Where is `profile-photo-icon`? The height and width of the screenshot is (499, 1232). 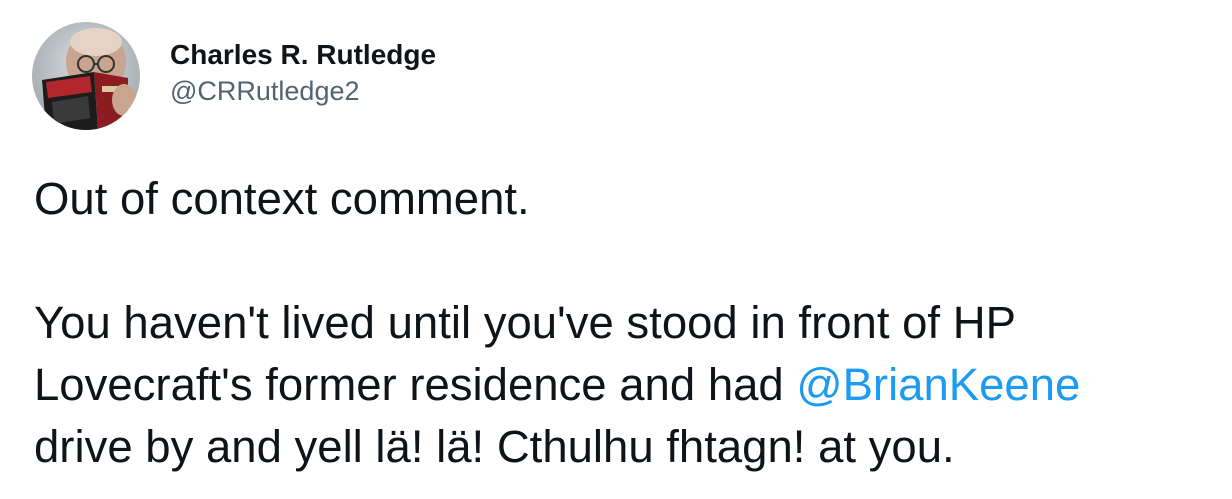 profile-photo-icon is located at coordinates (86, 76).